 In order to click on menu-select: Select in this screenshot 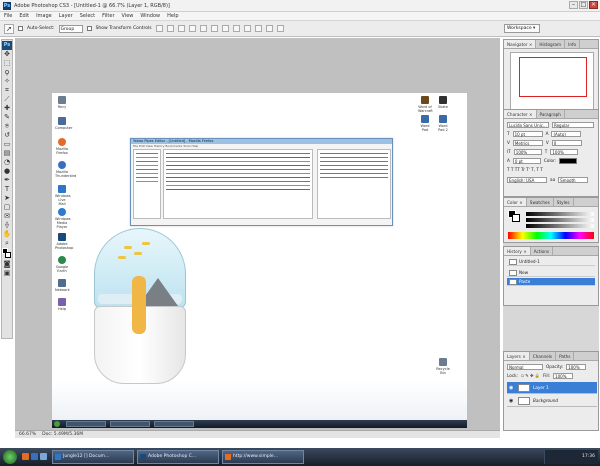, I will do `click(87, 16)`.